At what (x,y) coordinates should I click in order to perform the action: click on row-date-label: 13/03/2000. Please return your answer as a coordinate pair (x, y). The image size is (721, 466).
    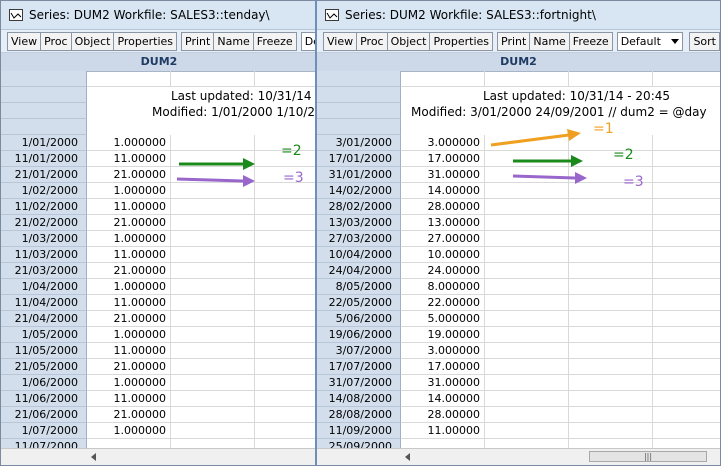
    Looking at the image, I should click on (359, 223).